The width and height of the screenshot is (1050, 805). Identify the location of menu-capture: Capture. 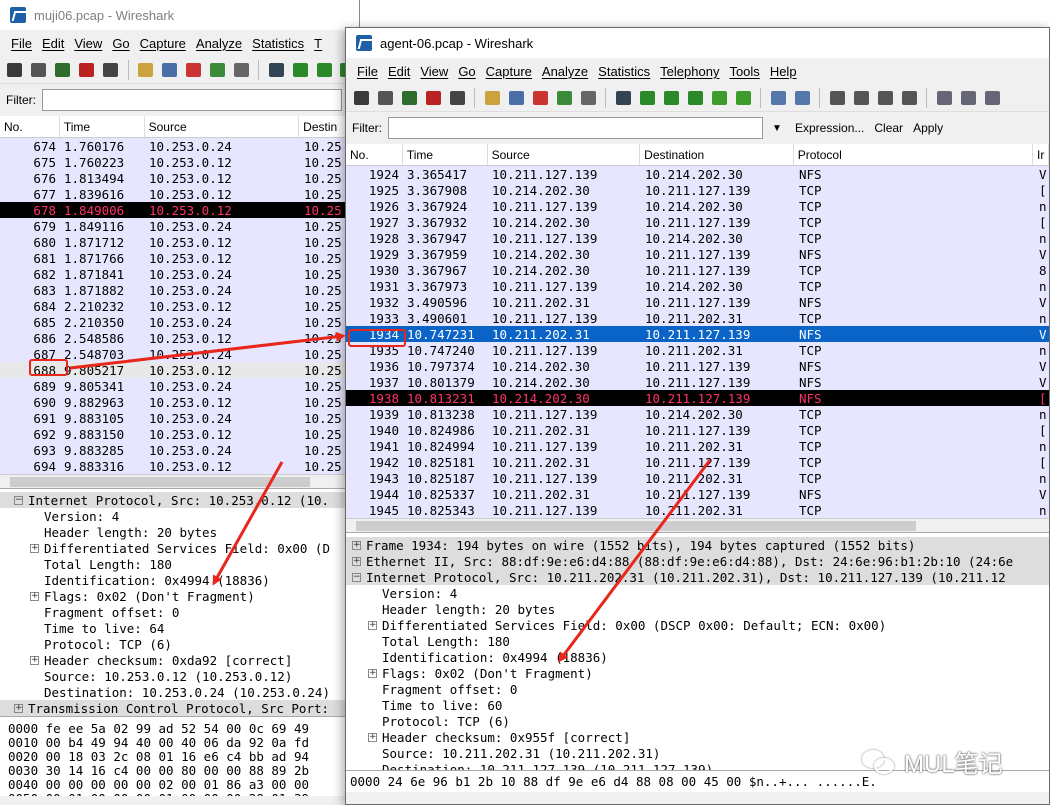
(509, 71).